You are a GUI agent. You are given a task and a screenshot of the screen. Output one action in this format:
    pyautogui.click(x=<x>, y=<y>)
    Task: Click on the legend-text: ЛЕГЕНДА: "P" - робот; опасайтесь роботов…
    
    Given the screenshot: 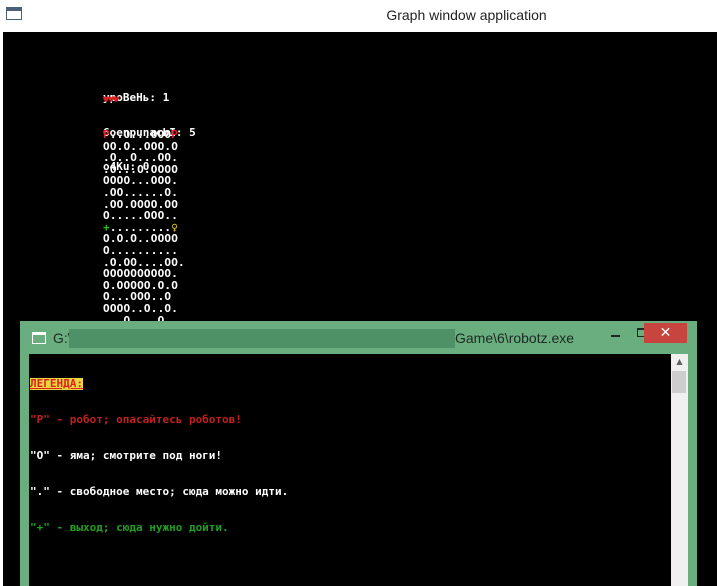 What is the action you would take?
    pyautogui.click(x=159, y=456)
    